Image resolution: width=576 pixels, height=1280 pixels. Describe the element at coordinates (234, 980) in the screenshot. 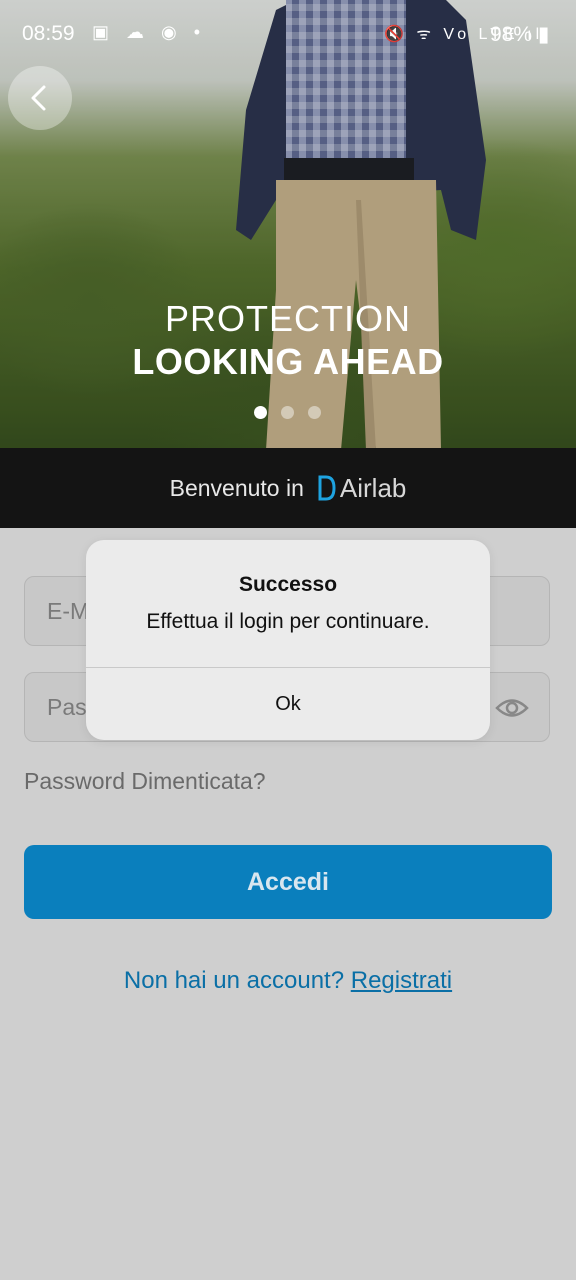

I see `signup-text: Non hai un account?` at that location.